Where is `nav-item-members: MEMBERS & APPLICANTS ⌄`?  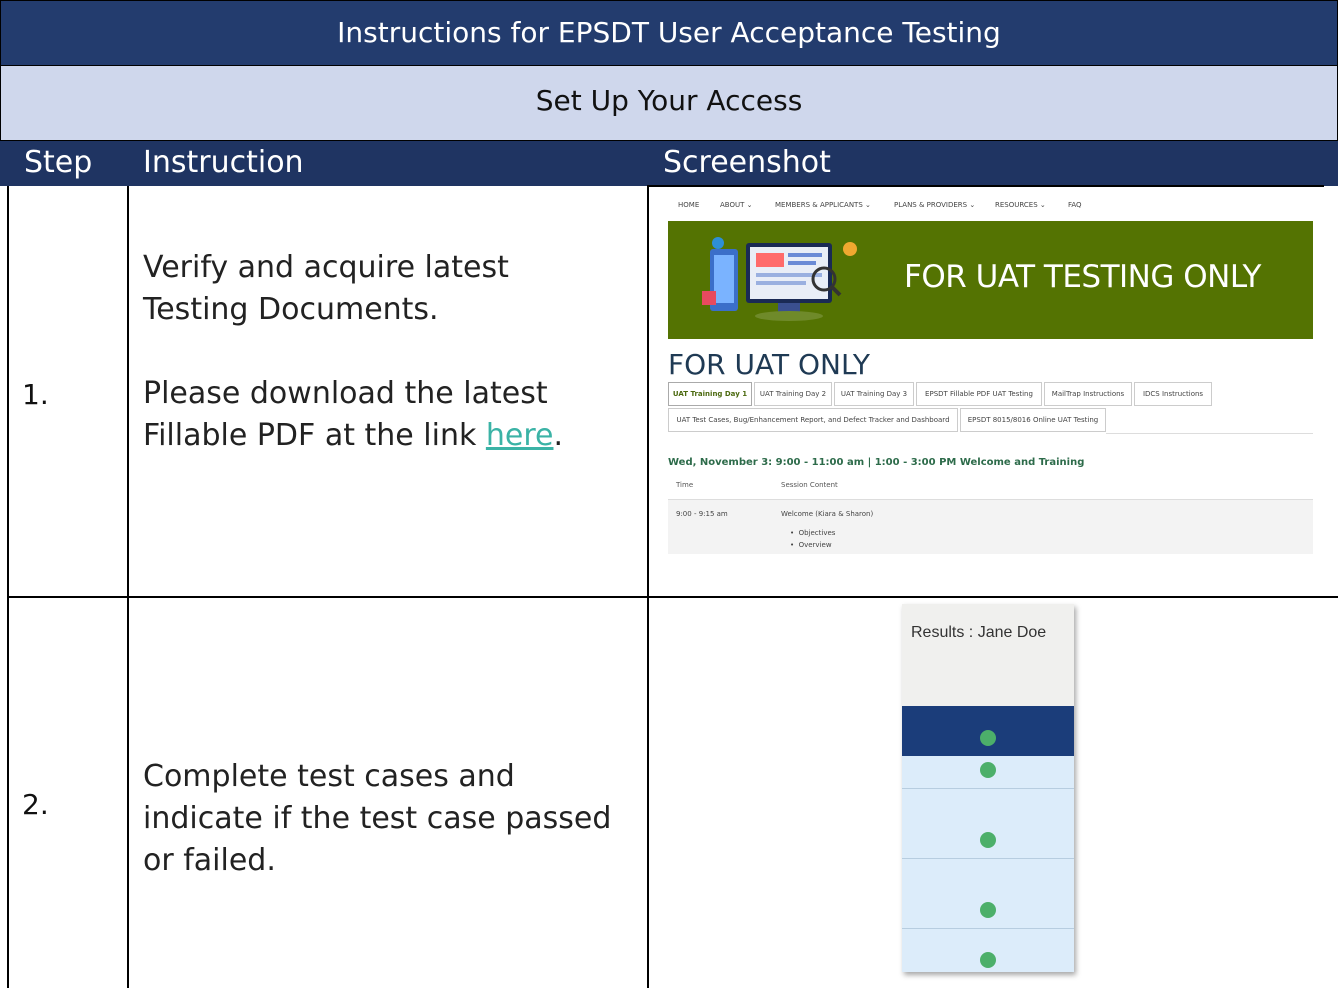
nav-item-members: MEMBERS & APPLICANTS ⌄ is located at coordinates (823, 205).